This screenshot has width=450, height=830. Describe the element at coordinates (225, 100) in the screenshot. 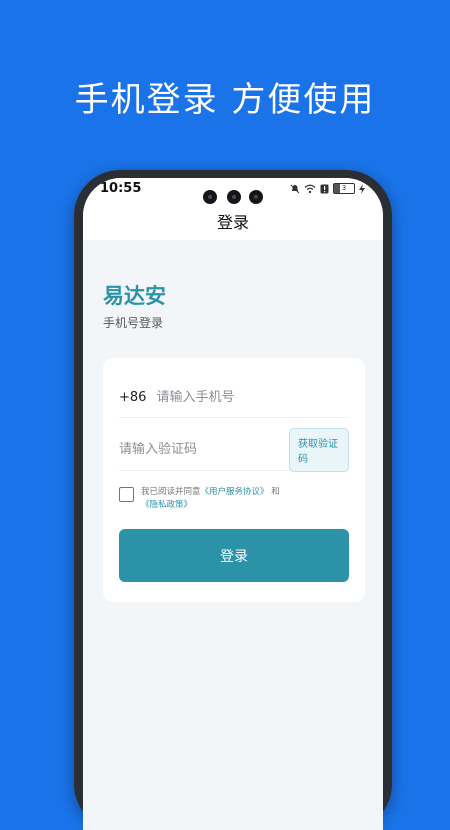

I see `promo-title: 手机登录 方便使用` at that location.